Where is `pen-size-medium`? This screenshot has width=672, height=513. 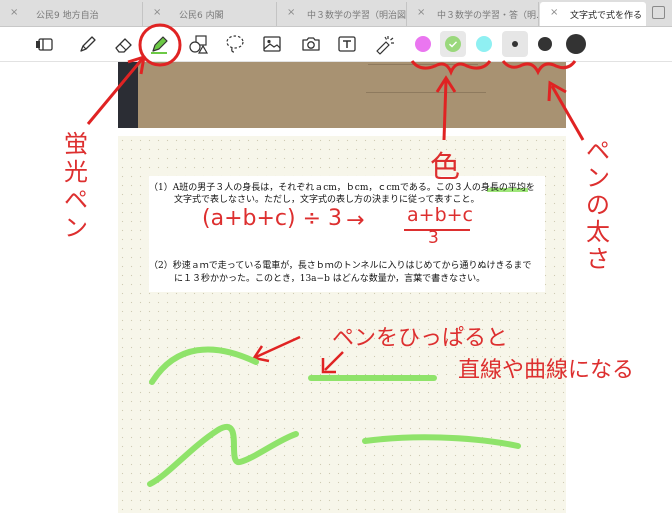 pen-size-medium is located at coordinates (545, 44).